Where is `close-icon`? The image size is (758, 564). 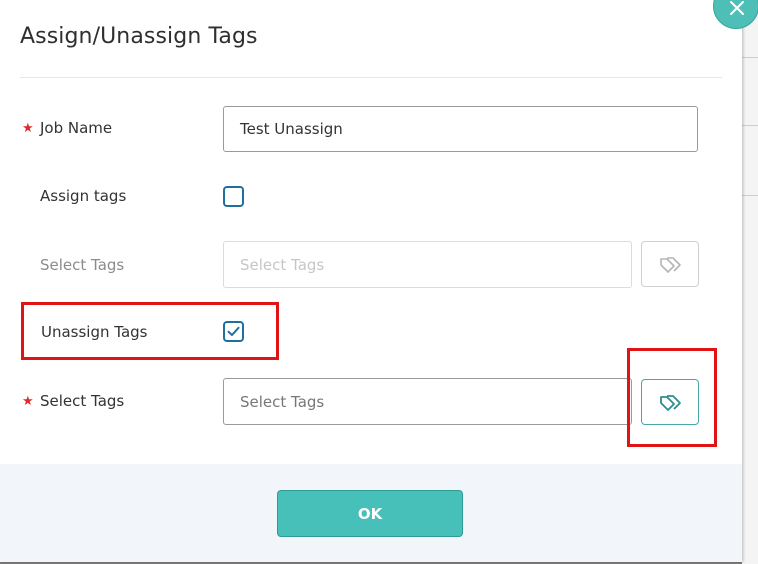 close-icon is located at coordinates (737, 8).